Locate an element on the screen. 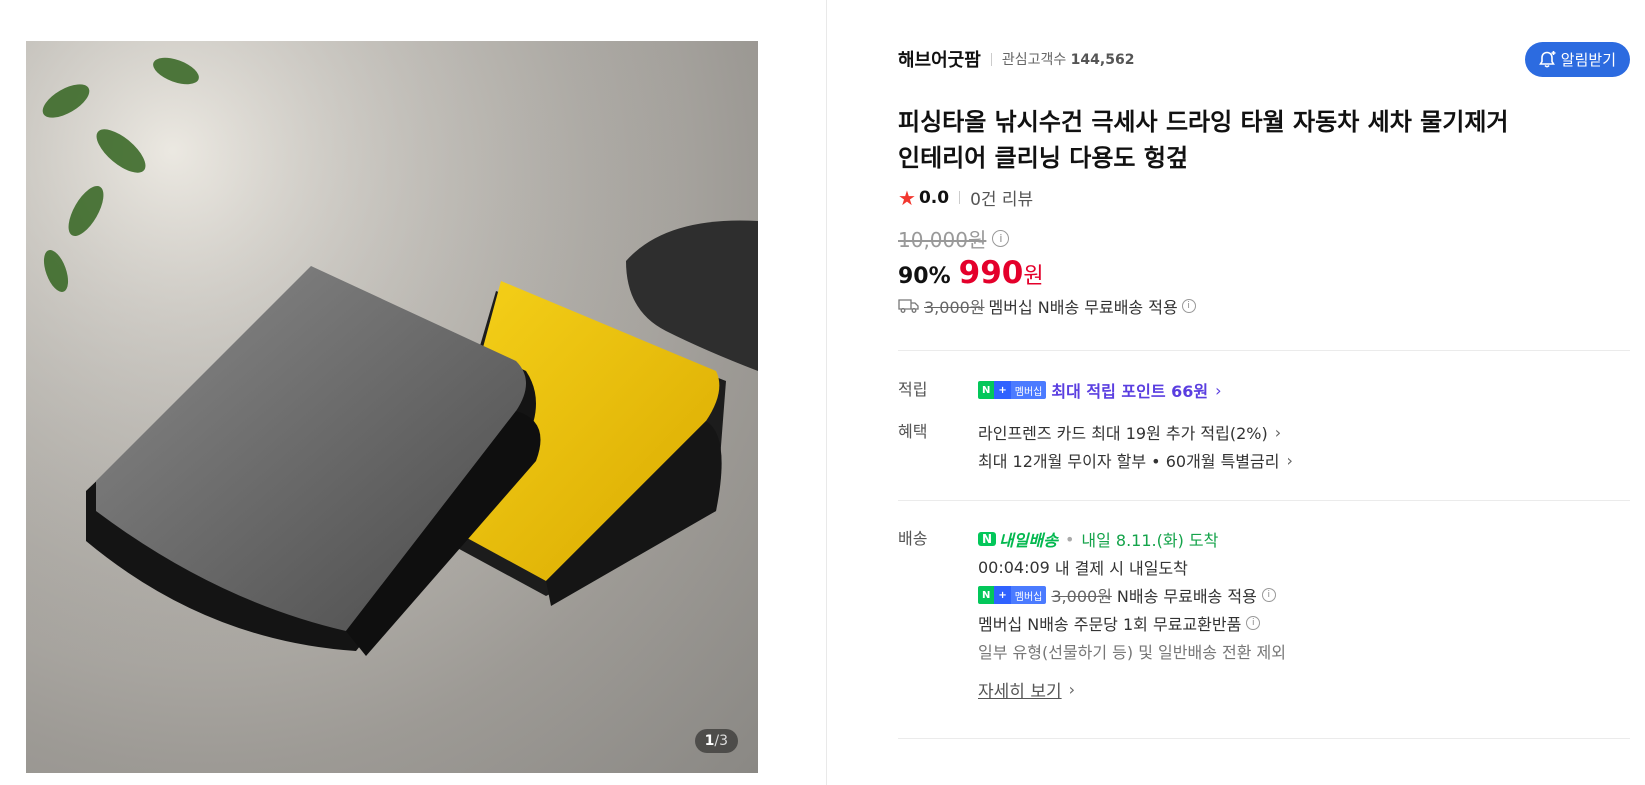 This screenshot has width=1645, height=785. shipping-summary: 3,000원 멤버십 N배송 무료배송 적용 i is located at coordinates (1047, 306).